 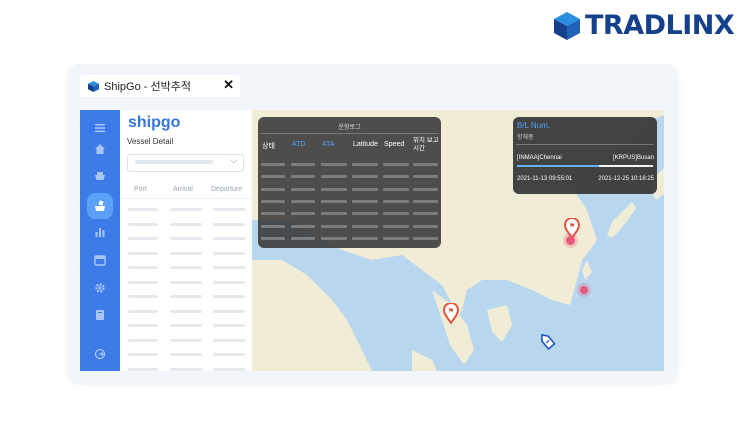 I want to click on close-icon: ✕, so click(x=228, y=85).